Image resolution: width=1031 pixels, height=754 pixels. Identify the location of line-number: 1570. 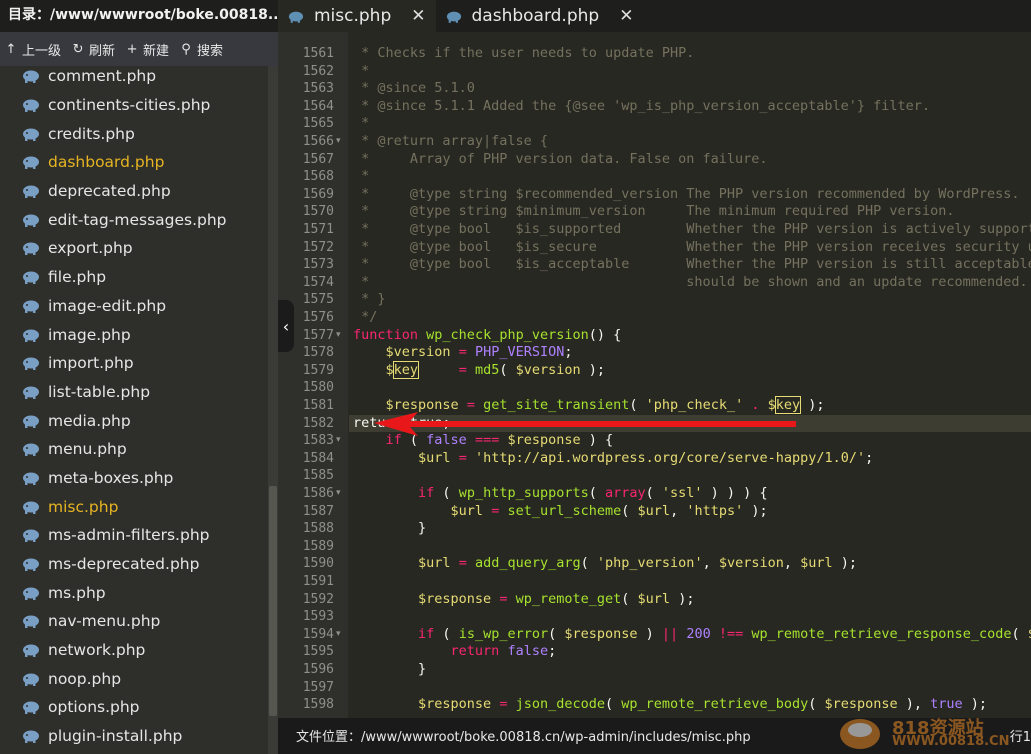
(318, 212).